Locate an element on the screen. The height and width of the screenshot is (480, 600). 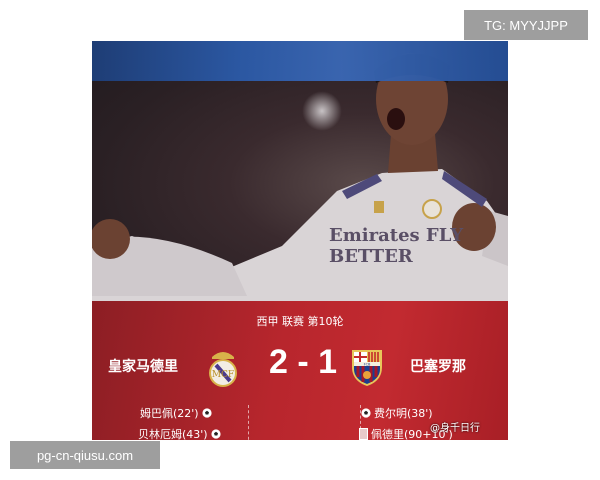
home-timeline-line is located at coordinates (249, 422).